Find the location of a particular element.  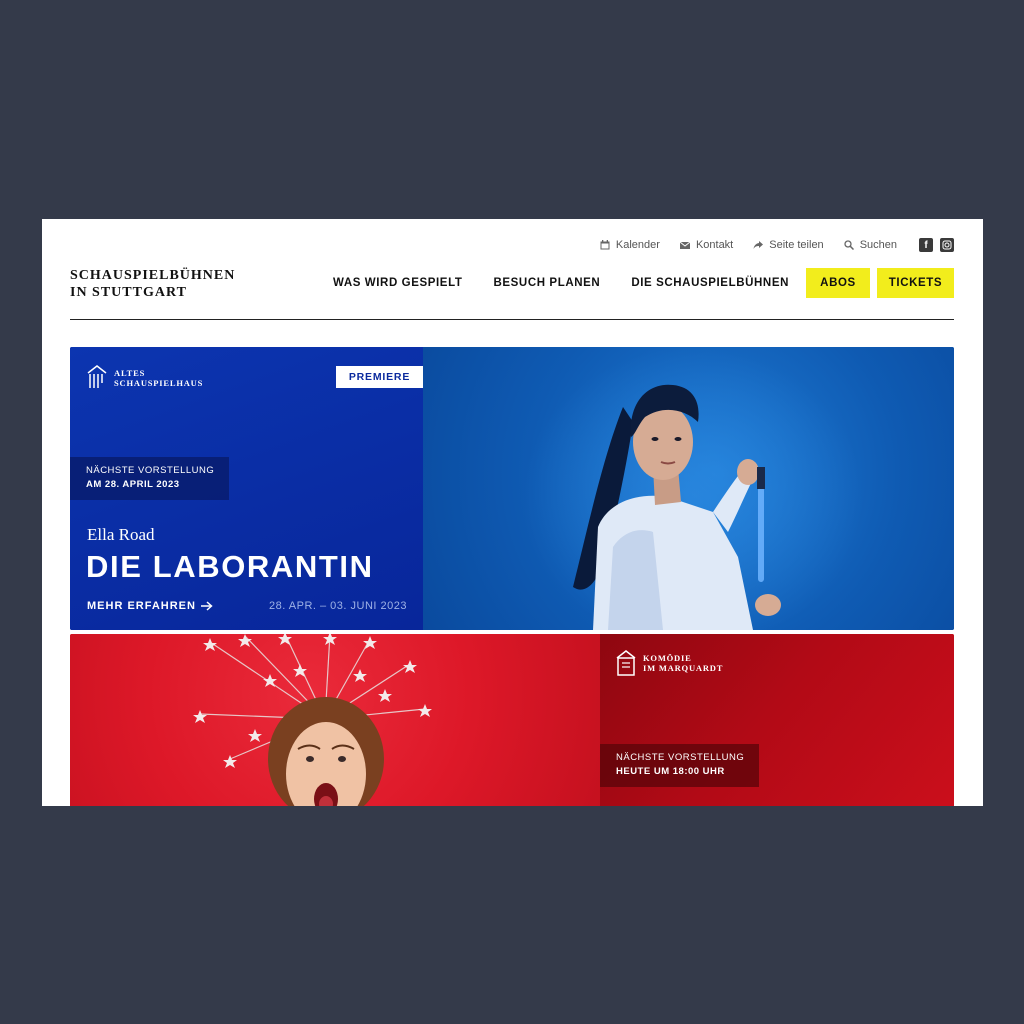

venue-name-line-1: KOMÖDIE is located at coordinates (667, 658).